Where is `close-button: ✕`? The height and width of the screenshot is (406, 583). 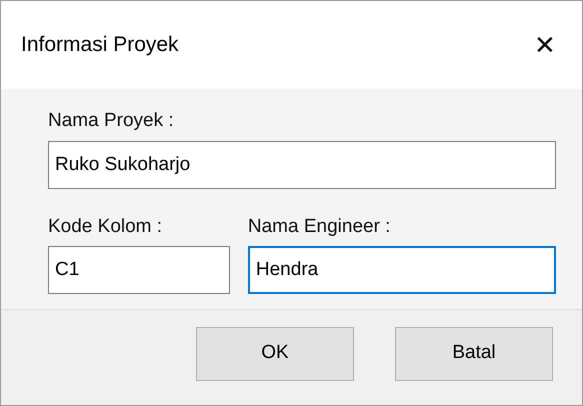 close-button: ✕ is located at coordinates (545, 45).